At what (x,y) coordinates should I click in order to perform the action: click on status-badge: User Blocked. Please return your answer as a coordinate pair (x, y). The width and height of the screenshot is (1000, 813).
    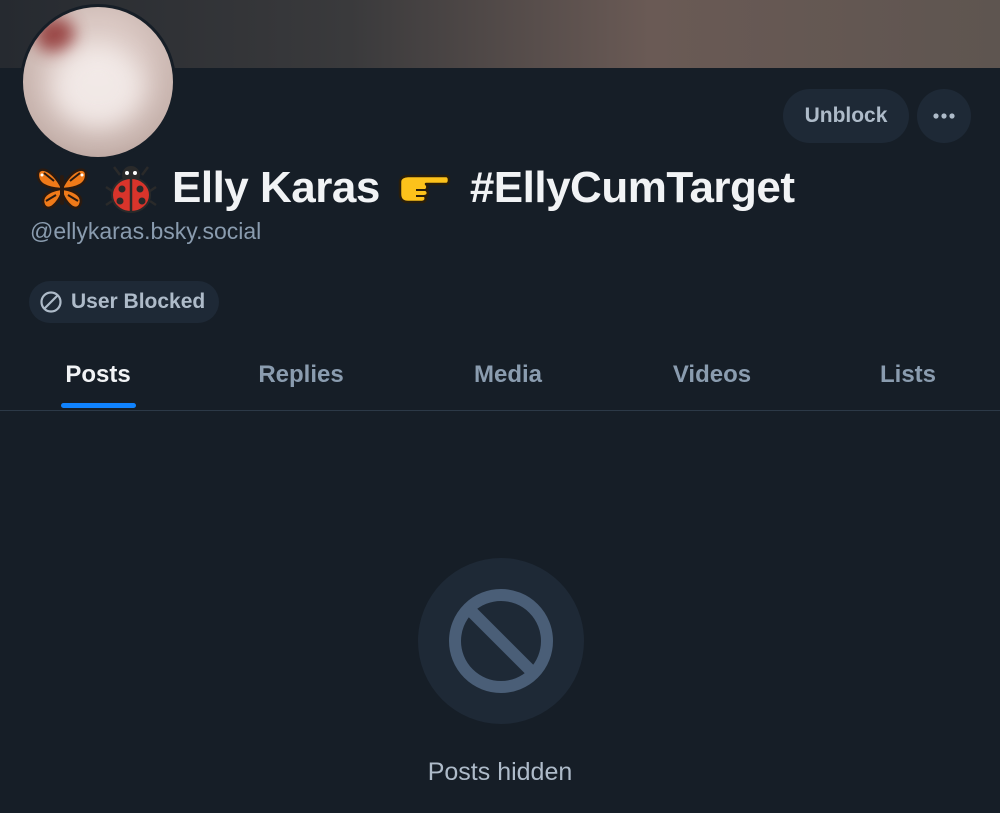
    Looking at the image, I should click on (124, 302).